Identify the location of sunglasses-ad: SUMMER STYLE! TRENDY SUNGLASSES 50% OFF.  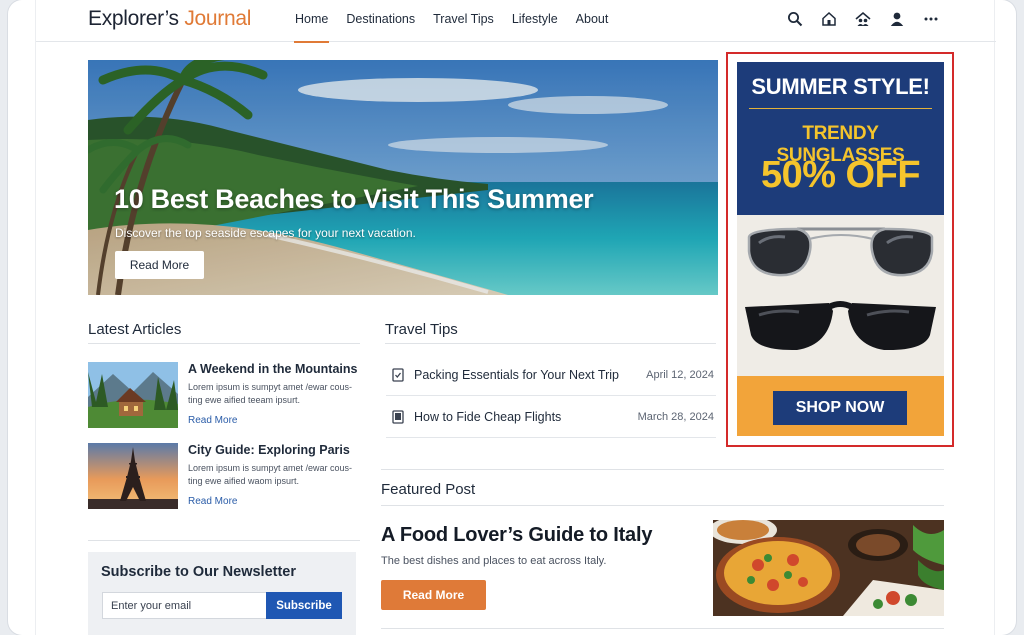
(840, 249).